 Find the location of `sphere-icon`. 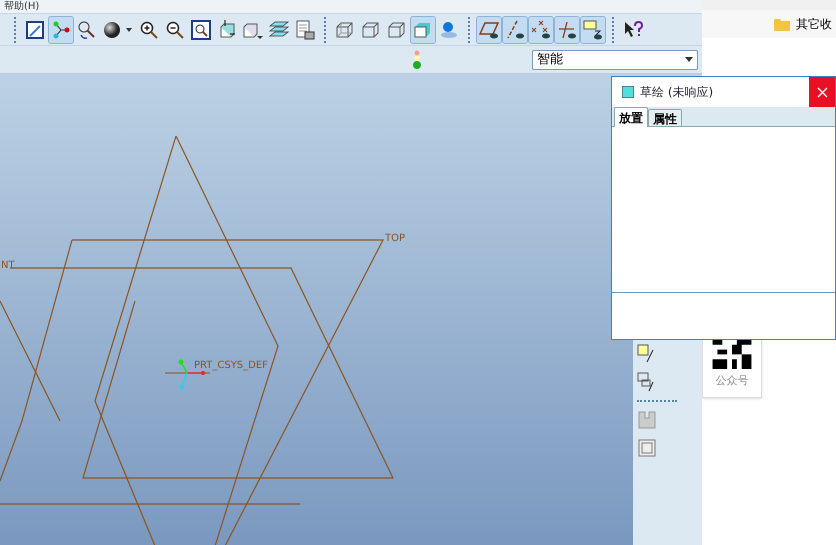

sphere-icon is located at coordinates (118, 30).